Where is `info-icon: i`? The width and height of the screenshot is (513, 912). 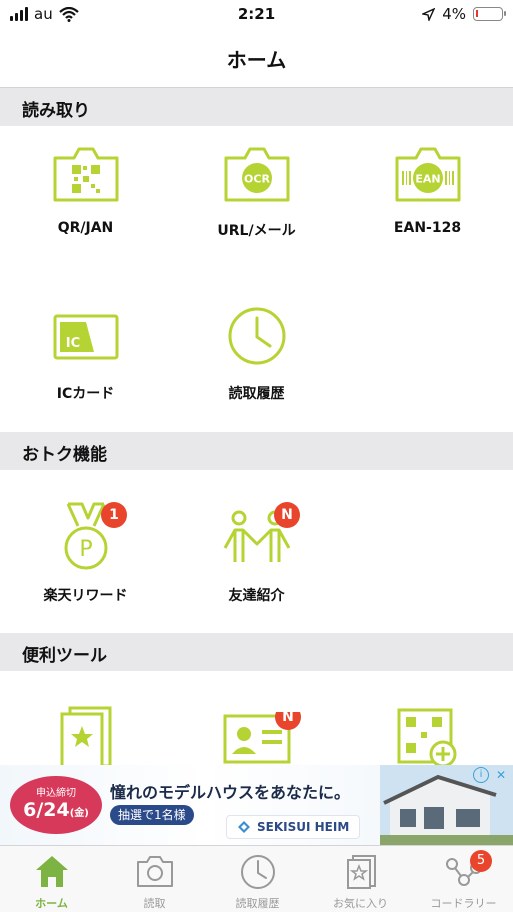
info-icon: i is located at coordinates (481, 775).